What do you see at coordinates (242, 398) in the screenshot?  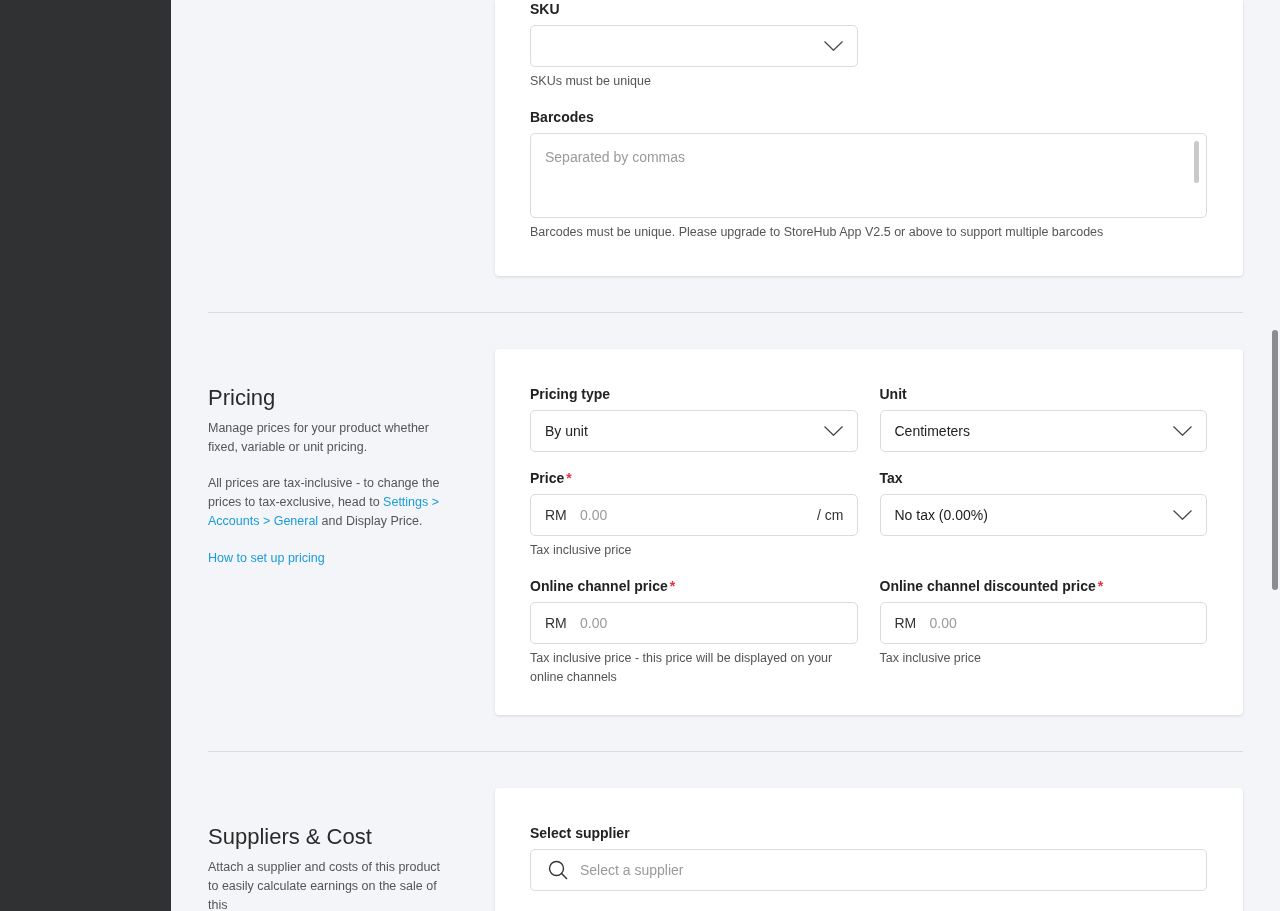 I see `section-title: Pricing` at bounding box center [242, 398].